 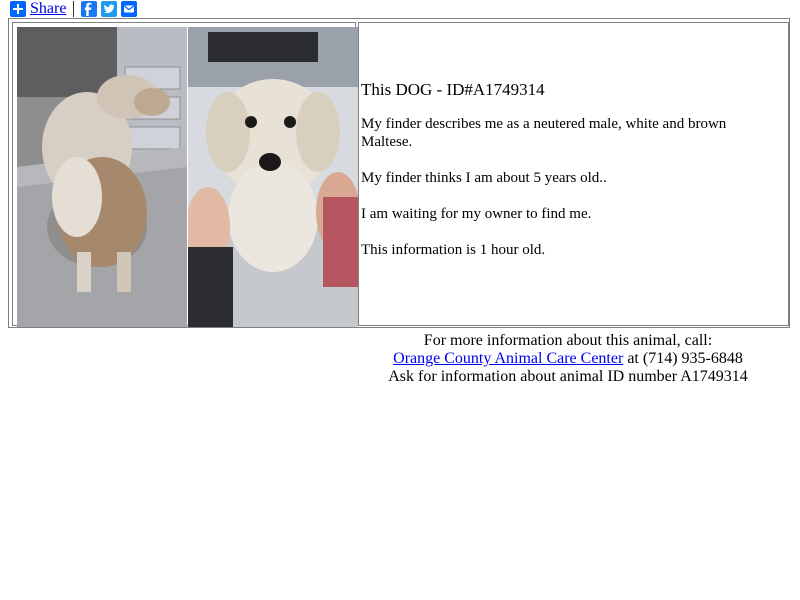 What do you see at coordinates (109, 9) in the screenshot?
I see `twitter-icon` at bounding box center [109, 9].